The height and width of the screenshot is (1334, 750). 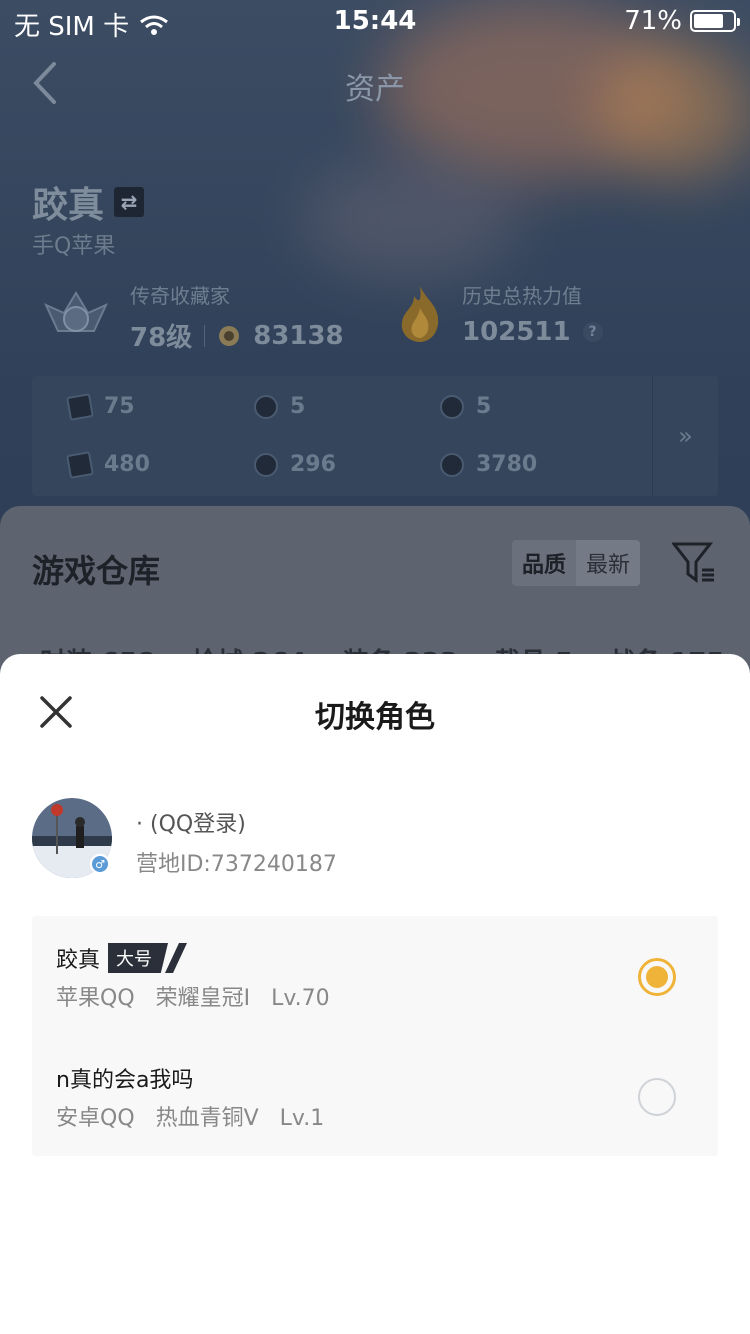 What do you see at coordinates (375, 717) in the screenshot?
I see `sheet-title: 切换角色` at bounding box center [375, 717].